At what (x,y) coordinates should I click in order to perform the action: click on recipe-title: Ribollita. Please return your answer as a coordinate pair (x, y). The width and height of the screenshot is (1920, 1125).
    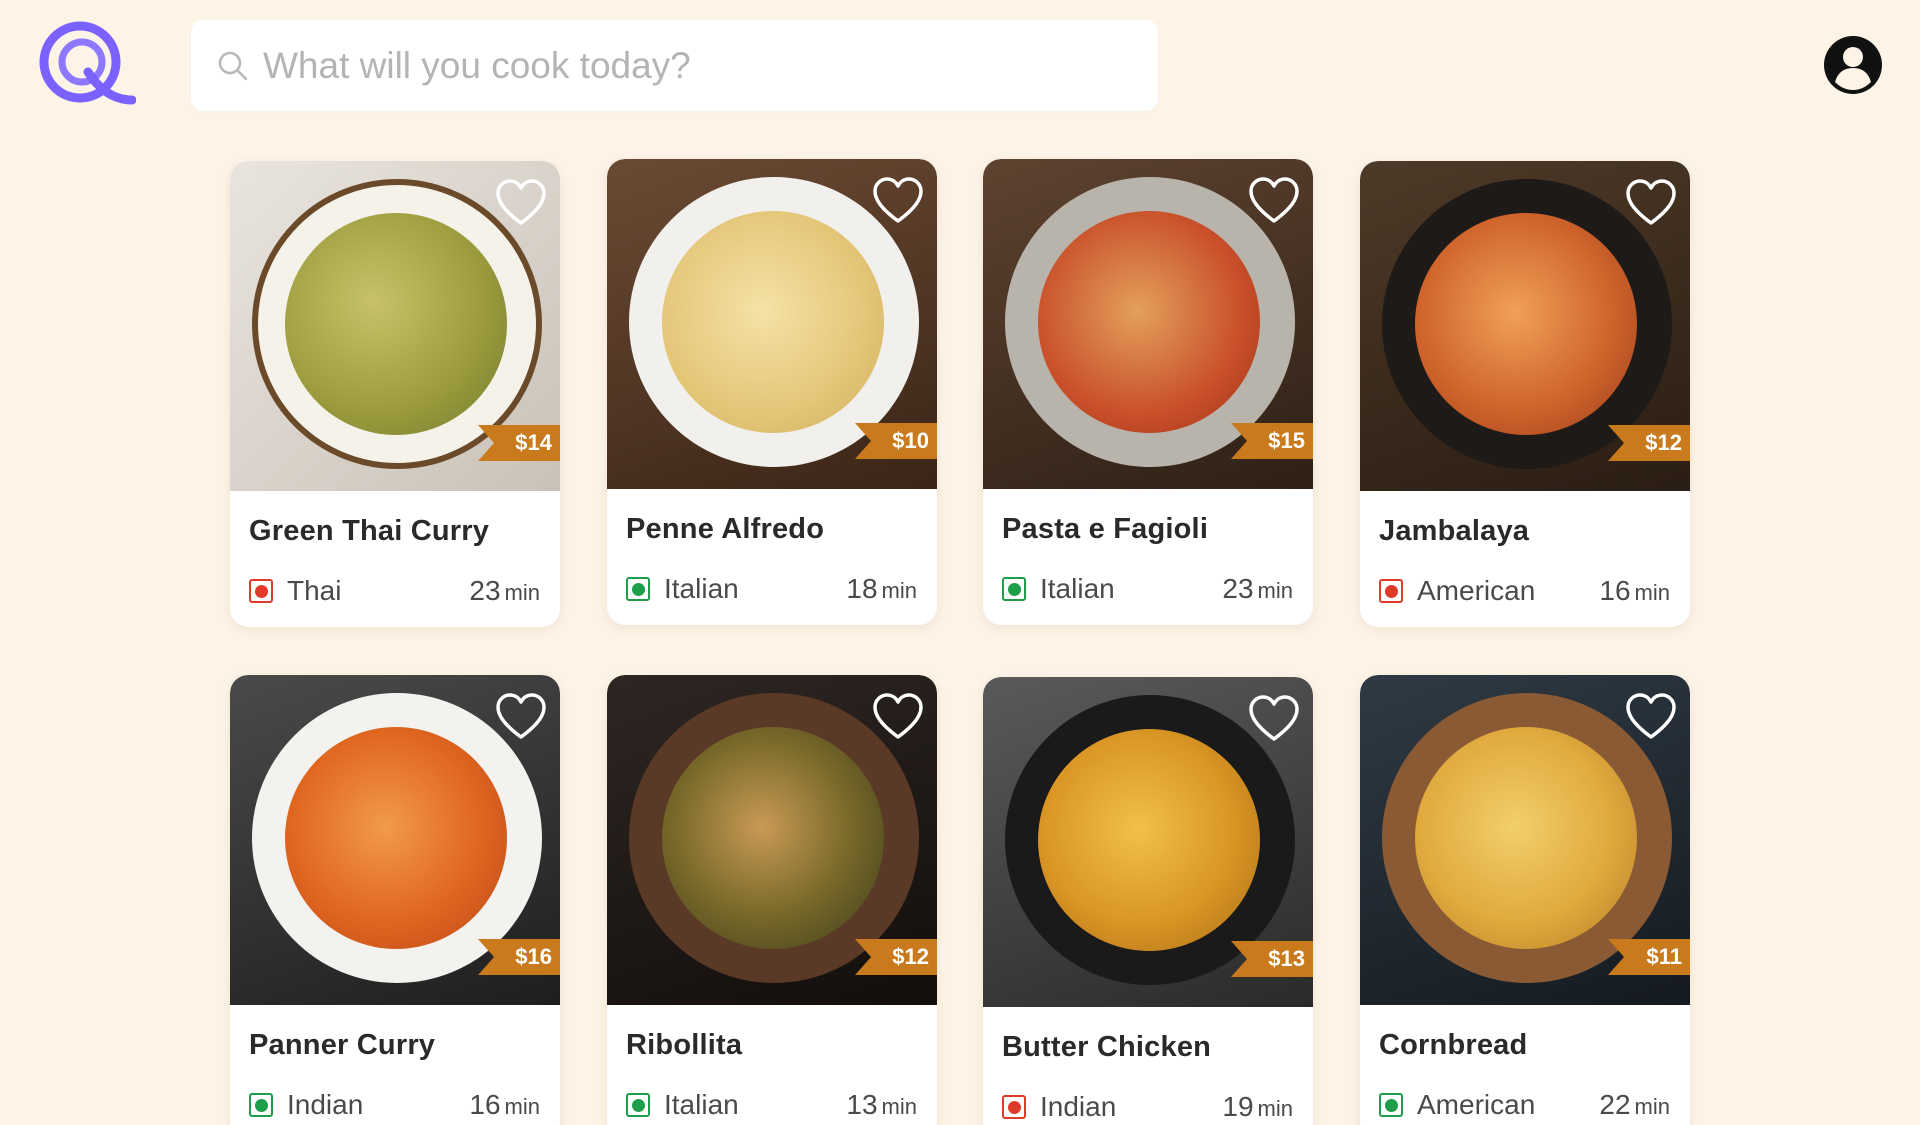
    Looking at the image, I should click on (684, 1045).